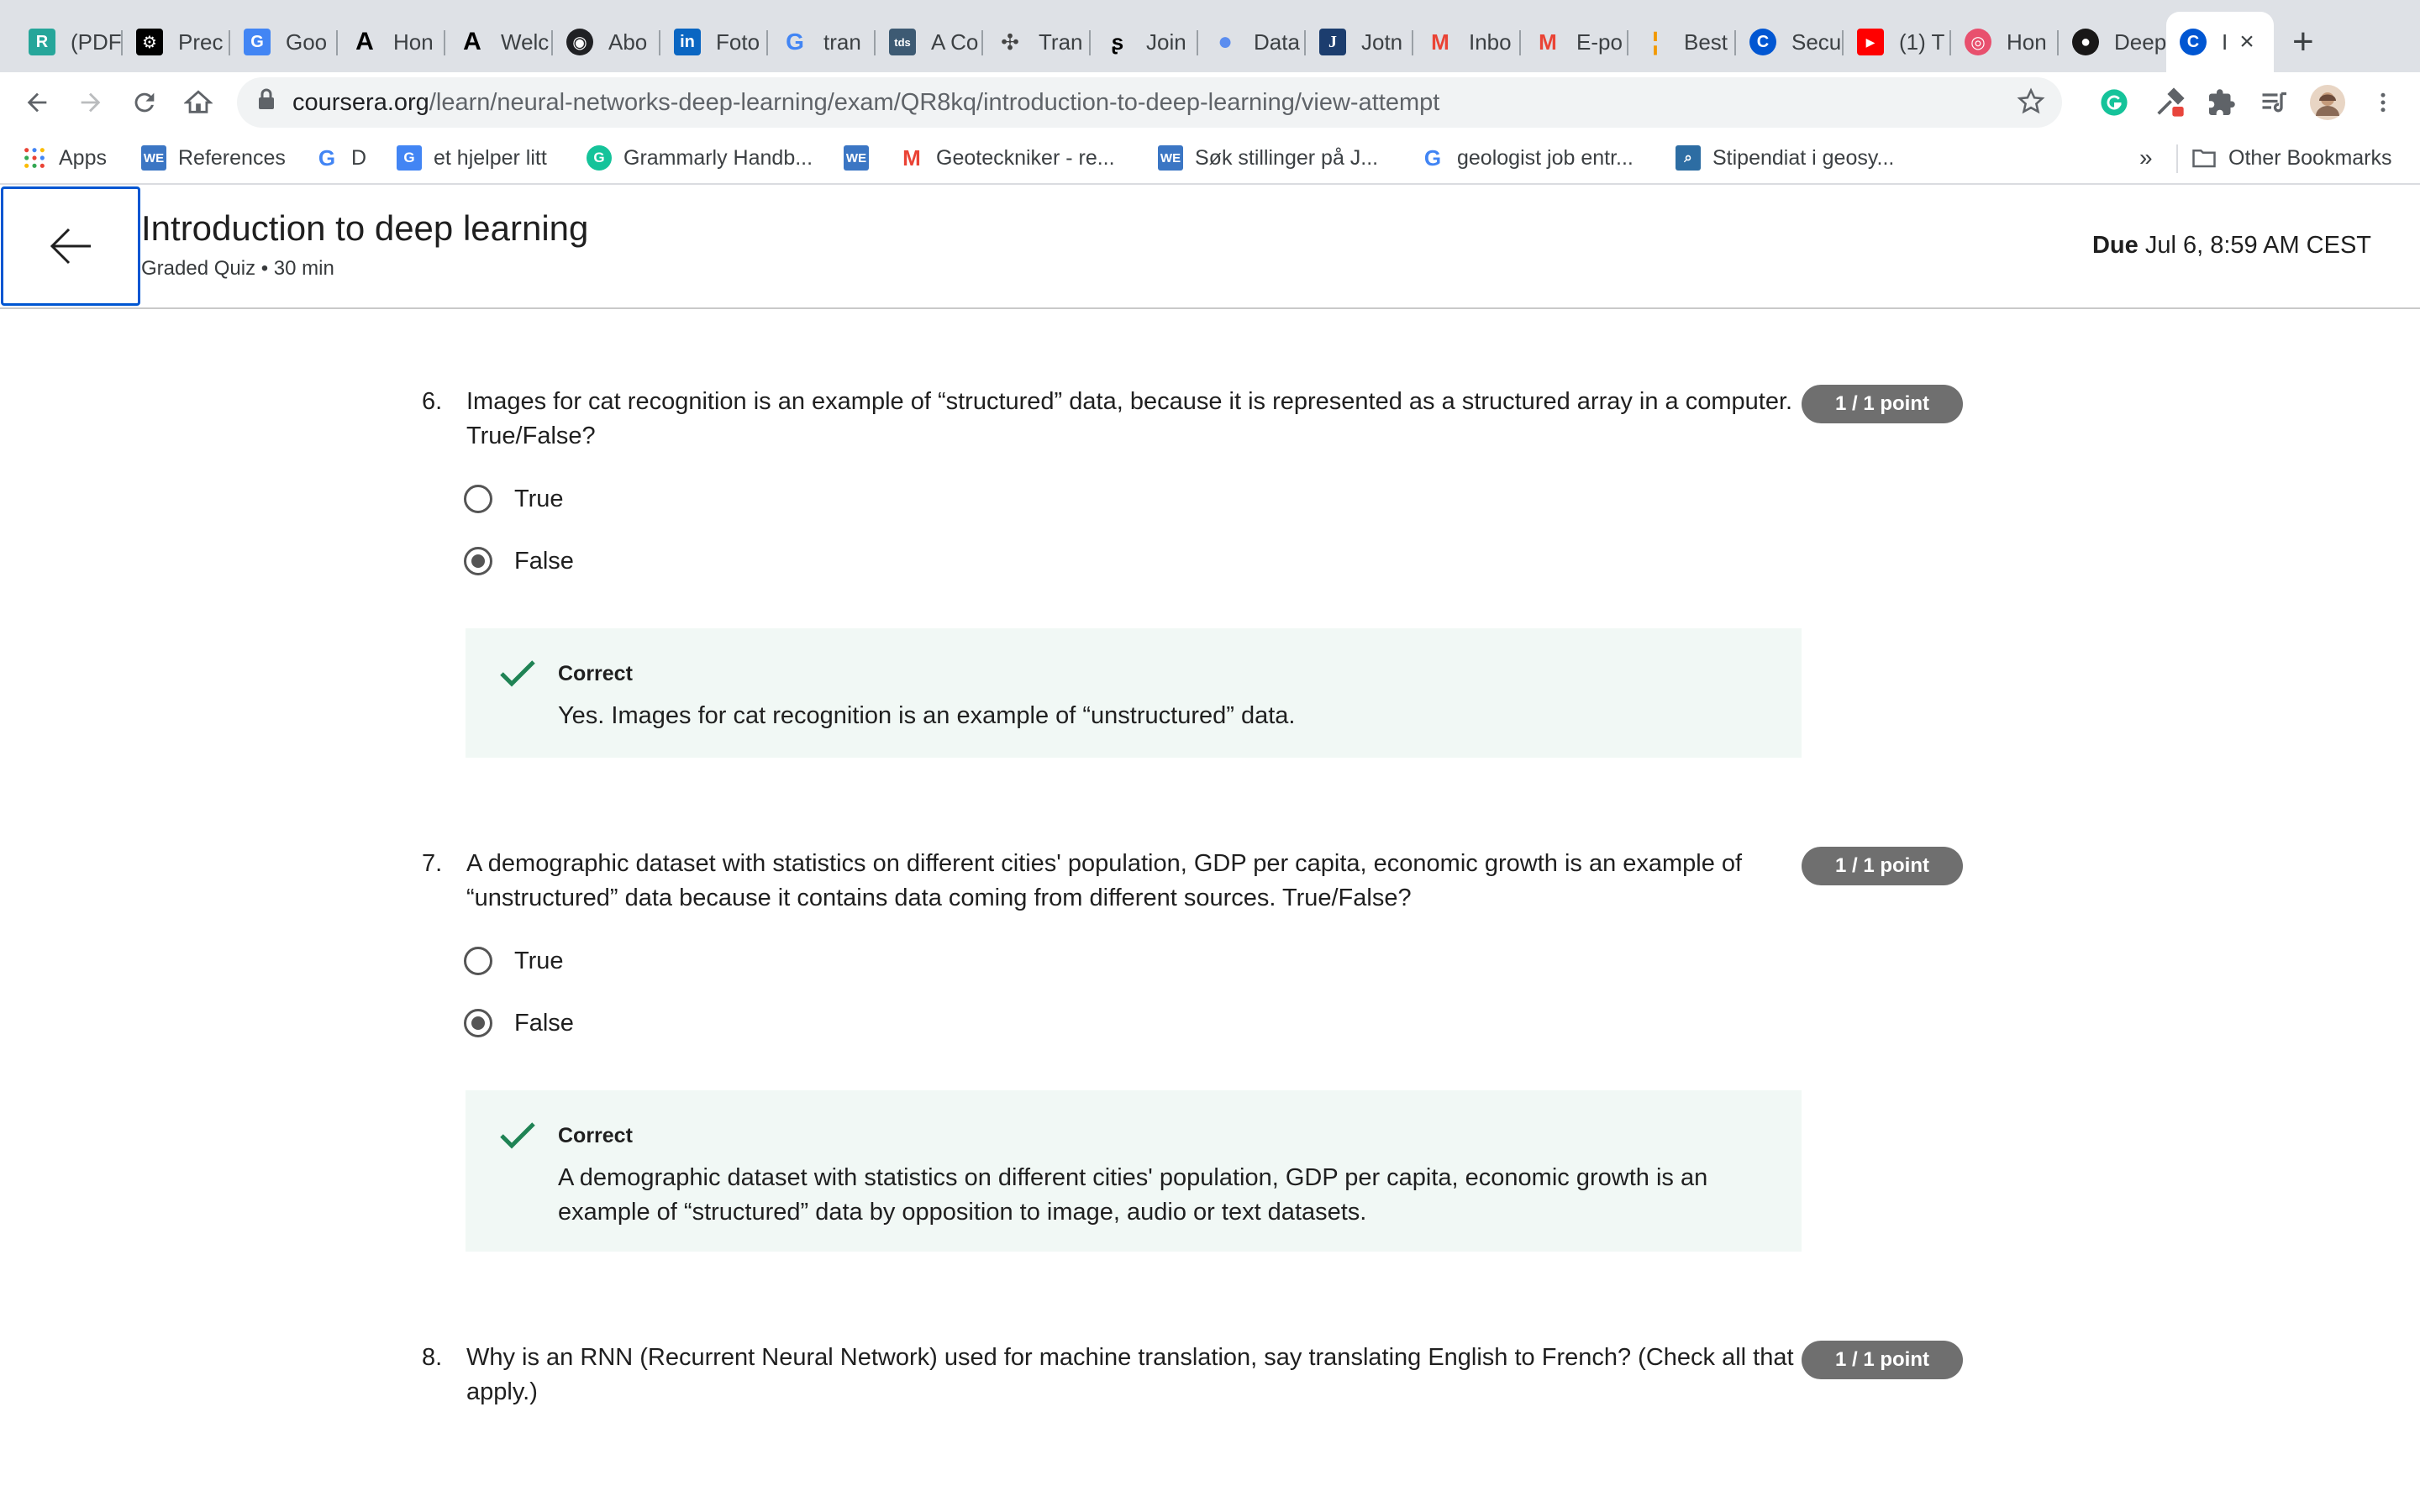 This screenshot has width=2420, height=1512. What do you see at coordinates (96, 42) in the screenshot?
I see `tab-title: (PDF` at bounding box center [96, 42].